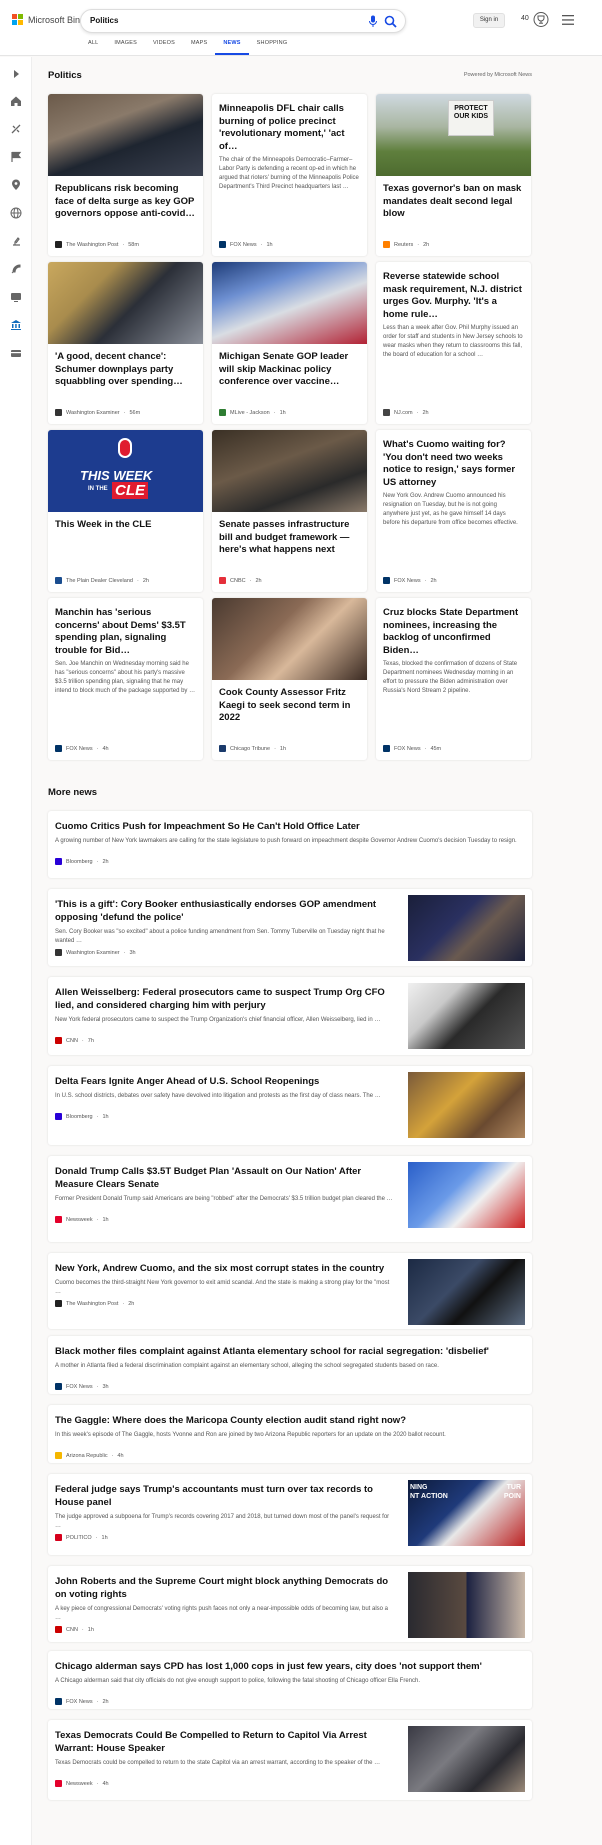 This screenshot has width=602, height=1845. I want to click on news-card-source: Chicago Tribune · 1h, so click(252, 748).